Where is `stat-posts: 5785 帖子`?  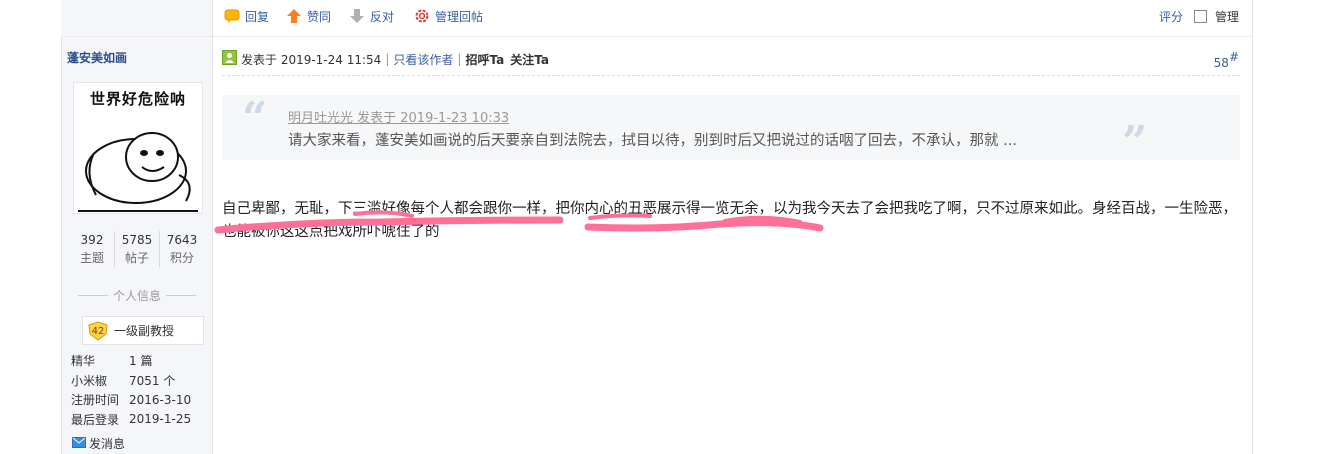
stat-posts: 5785 帖子 is located at coordinates (137, 249).